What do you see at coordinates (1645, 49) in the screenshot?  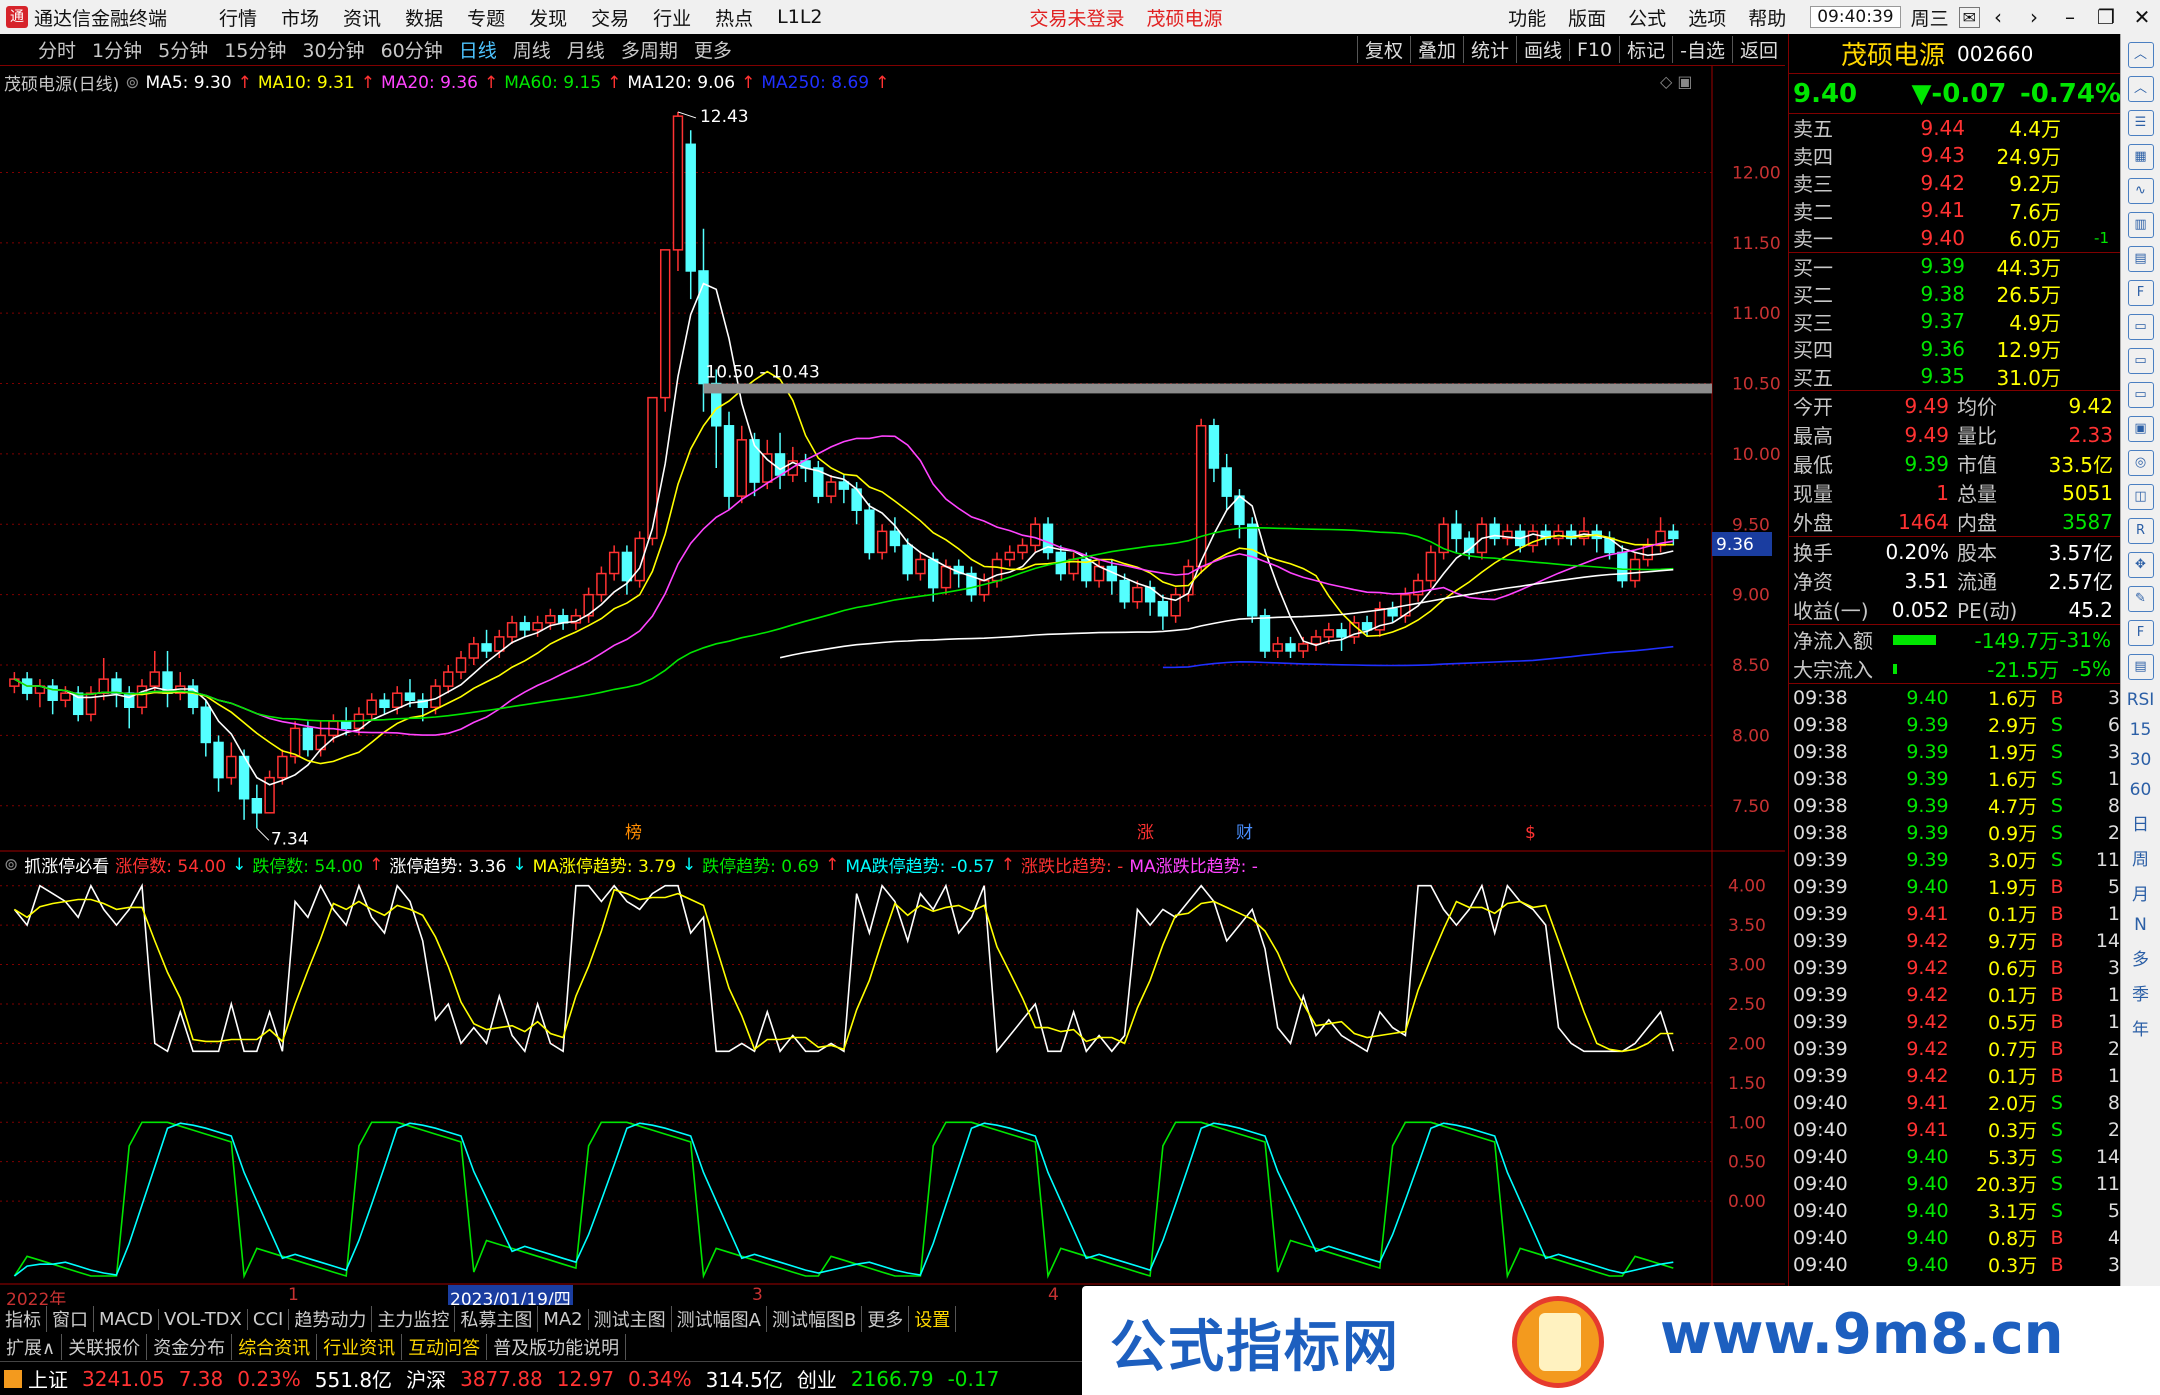 I see `tool-button-5: 标记` at bounding box center [1645, 49].